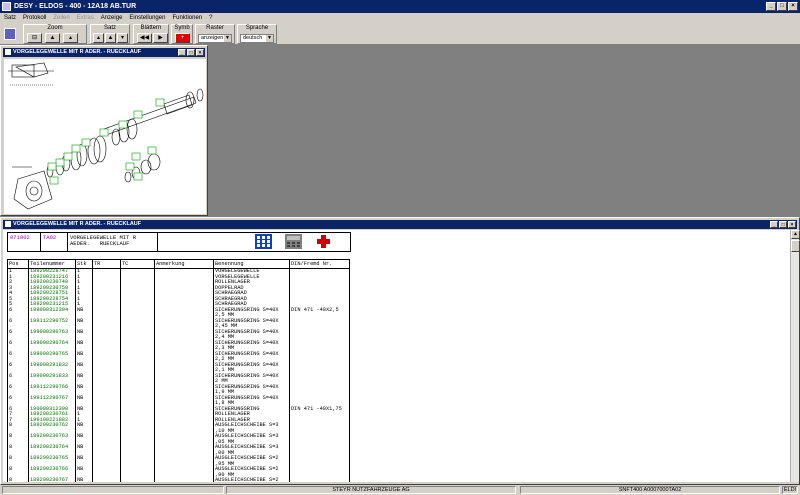 This screenshot has width=800, height=495. Describe the element at coordinates (215, 38) in the screenshot. I see `raster-select: anzeigen ▼` at that location.